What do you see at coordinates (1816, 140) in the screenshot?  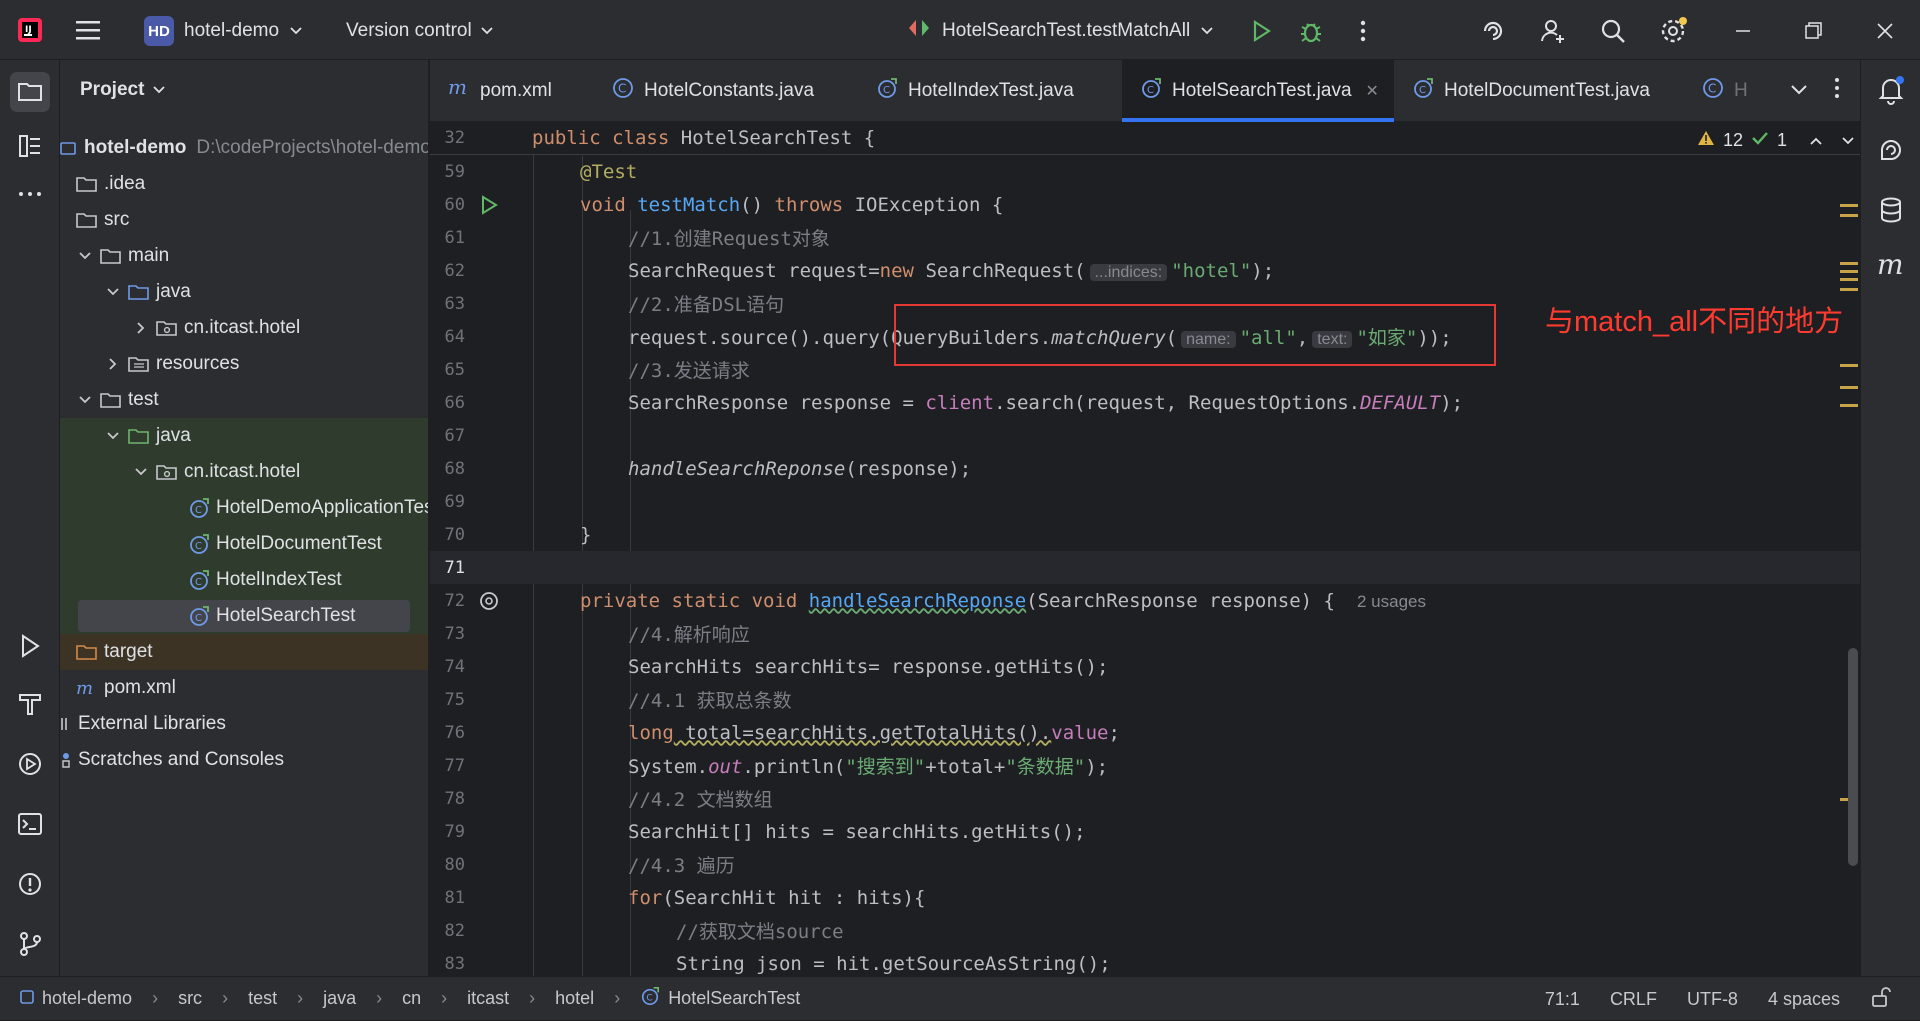 I see `previous-highlight-icon` at bounding box center [1816, 140].